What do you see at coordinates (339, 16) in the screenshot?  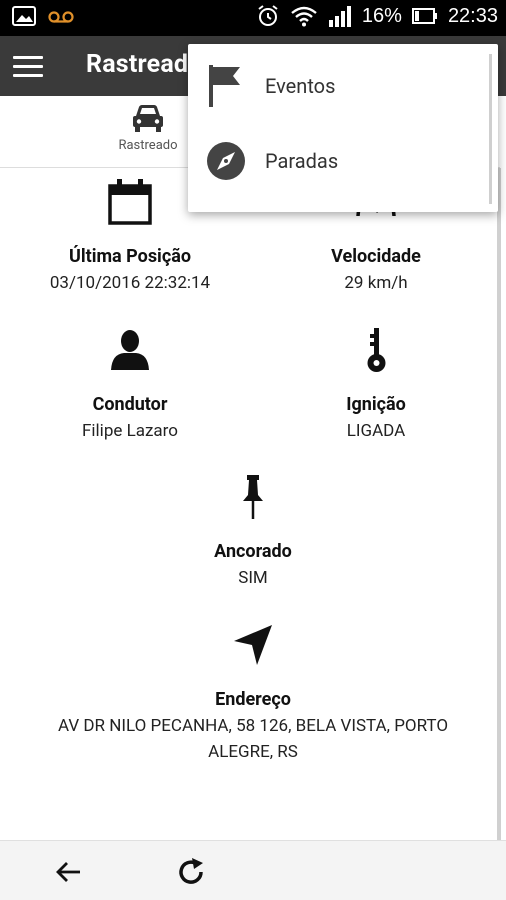 I see `signal-icon` at bounding box center [339, 16].